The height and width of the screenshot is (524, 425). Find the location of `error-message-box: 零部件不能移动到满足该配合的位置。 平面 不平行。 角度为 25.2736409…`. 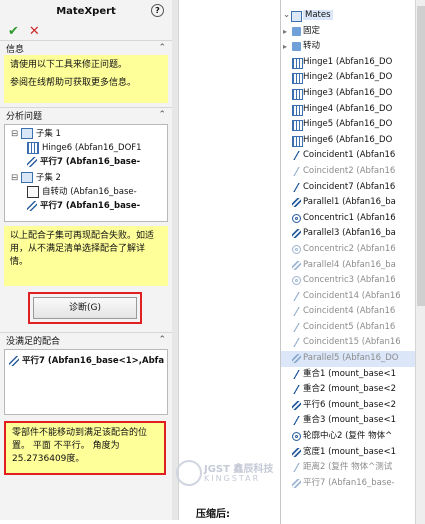

error-message-box: 零部件不能移动到满足该配合的位置。 平面 不平行。 角度为 25.2736409… is located at coordinates (85, 448).